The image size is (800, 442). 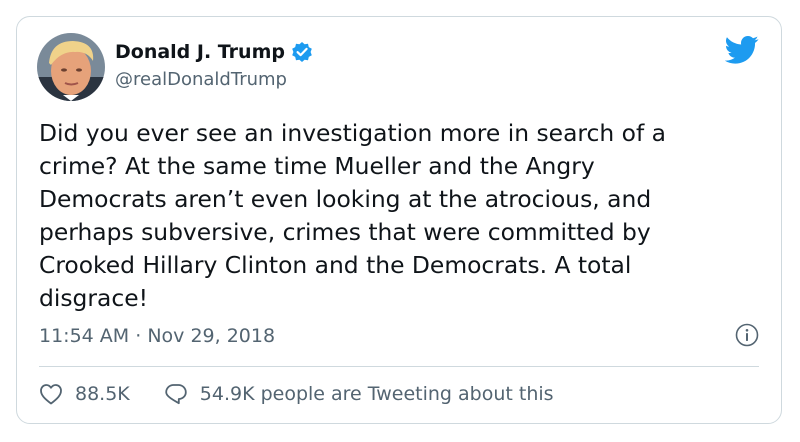 I want to click on like-count: 88.5K, so click(x=102, y=394).